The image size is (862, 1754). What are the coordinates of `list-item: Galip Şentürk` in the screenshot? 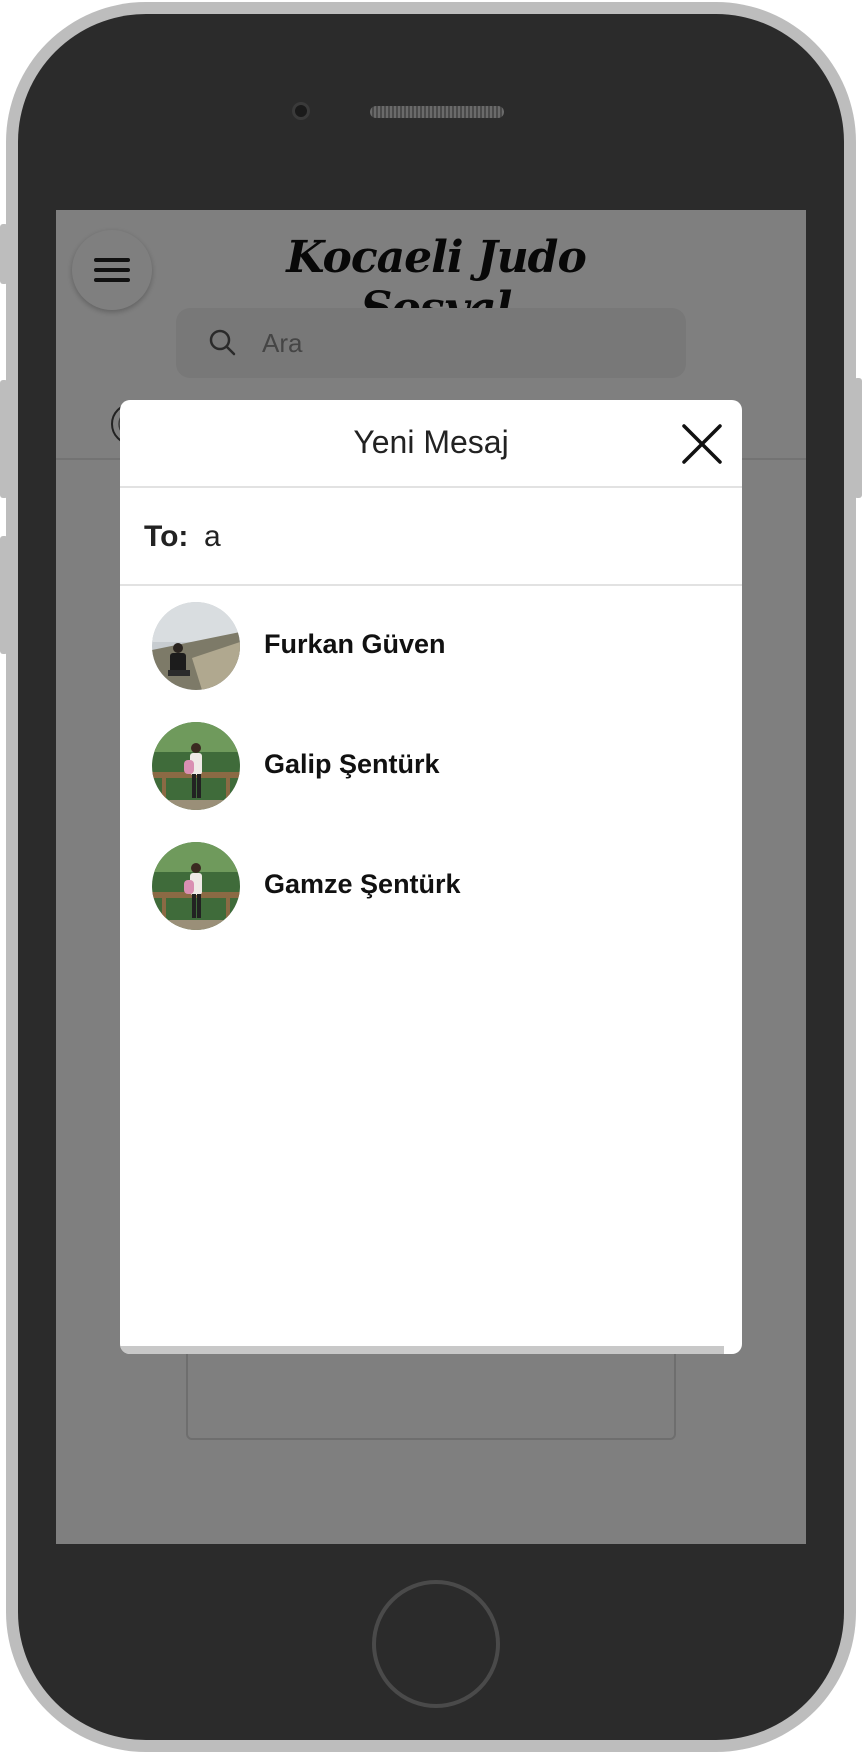 It's located at (431, 766).